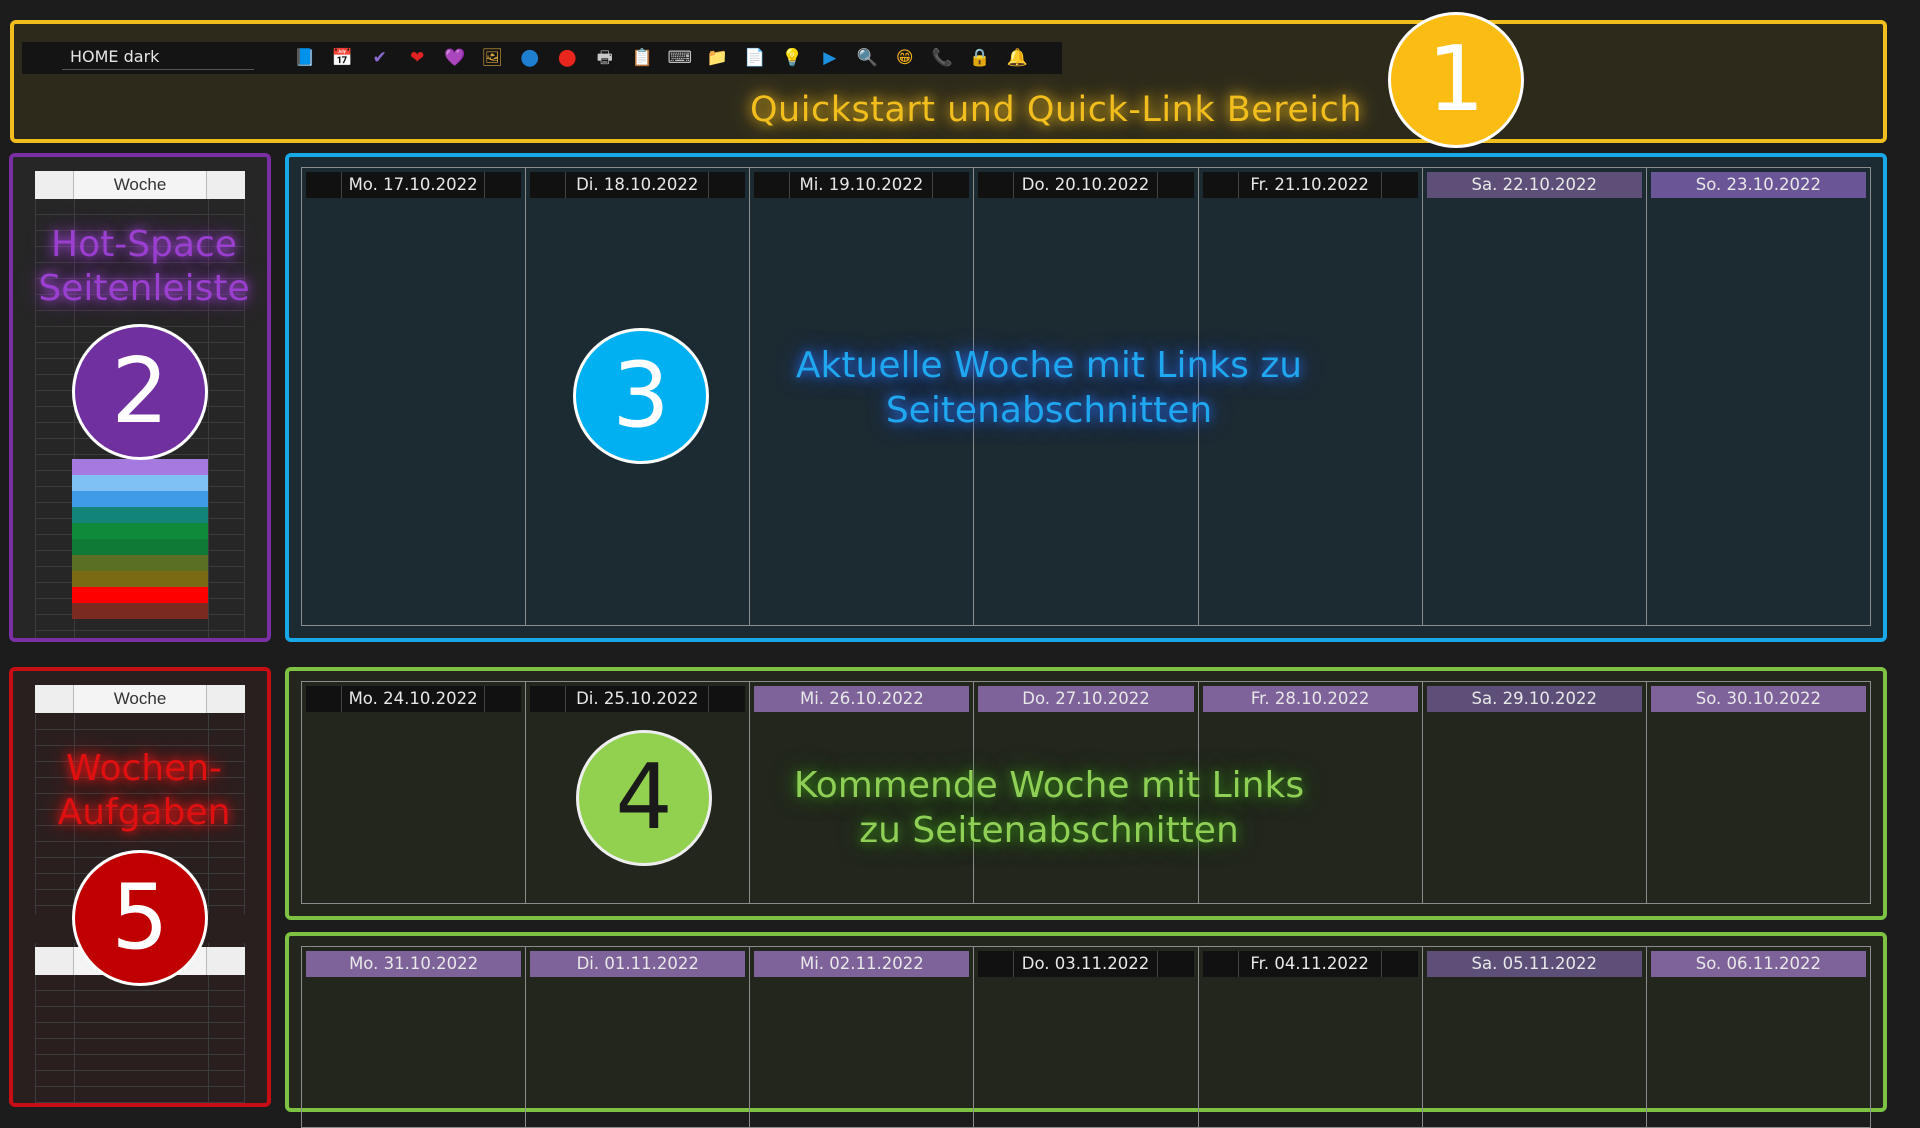 The image size is (1920, 1128). Describe the element at coordinates (343, 58) in the screenshot. I see `calendar-icon: 📅` at that location.